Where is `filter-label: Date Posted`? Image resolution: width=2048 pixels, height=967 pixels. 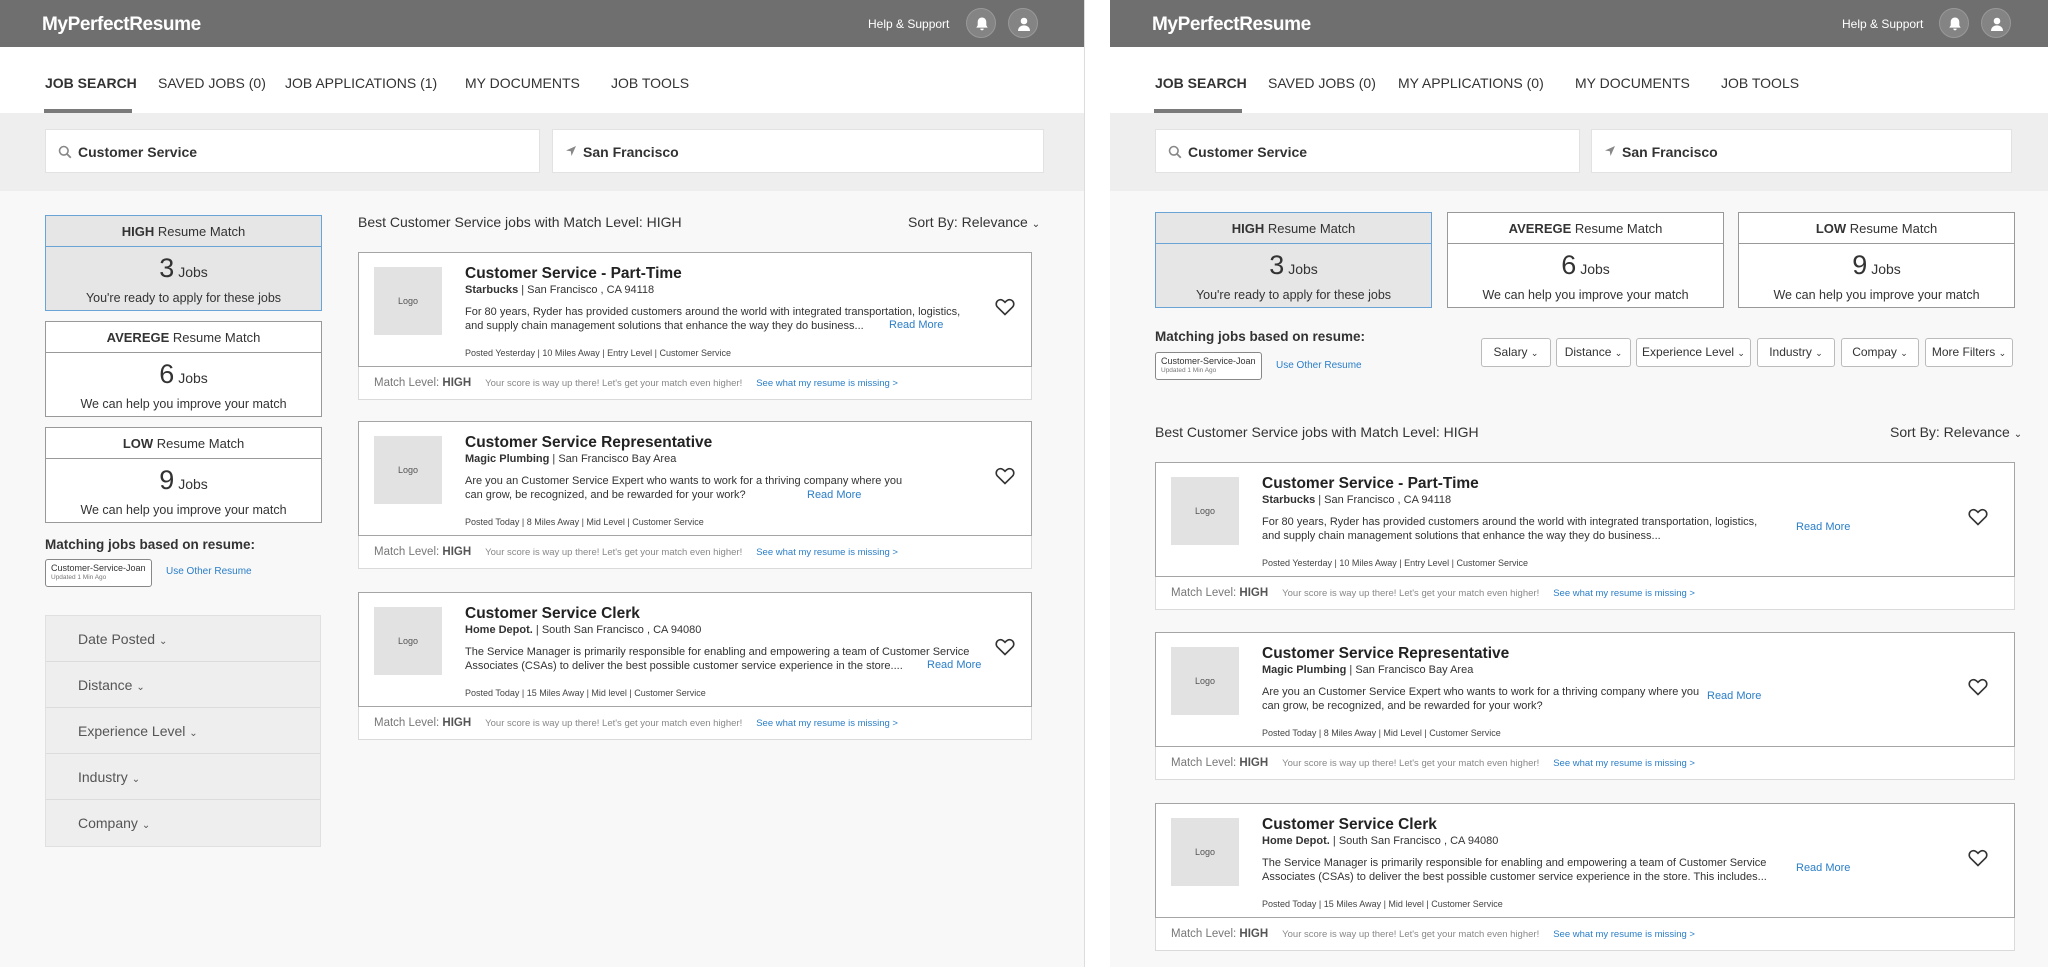
filter-label: Date Posted is located at coordinates (117, 639).